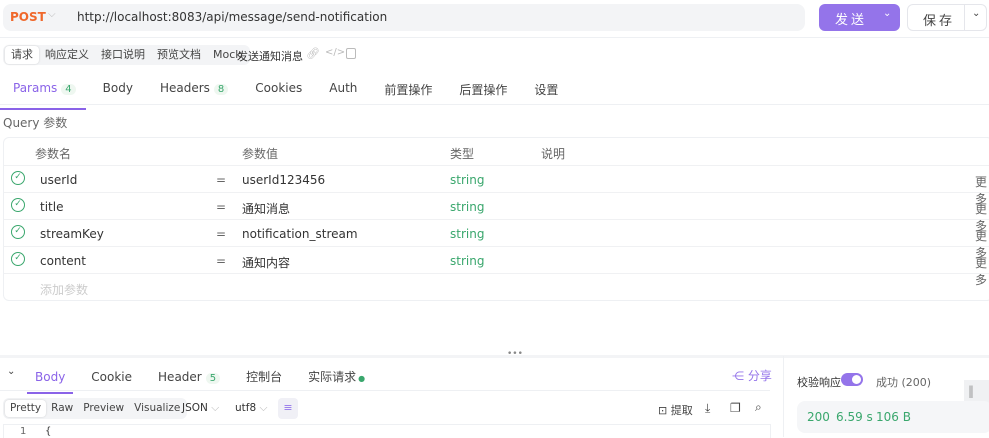 This screenshot has height=438, width=989. I want to click on tab-params: Params 4, so click(43, 95).